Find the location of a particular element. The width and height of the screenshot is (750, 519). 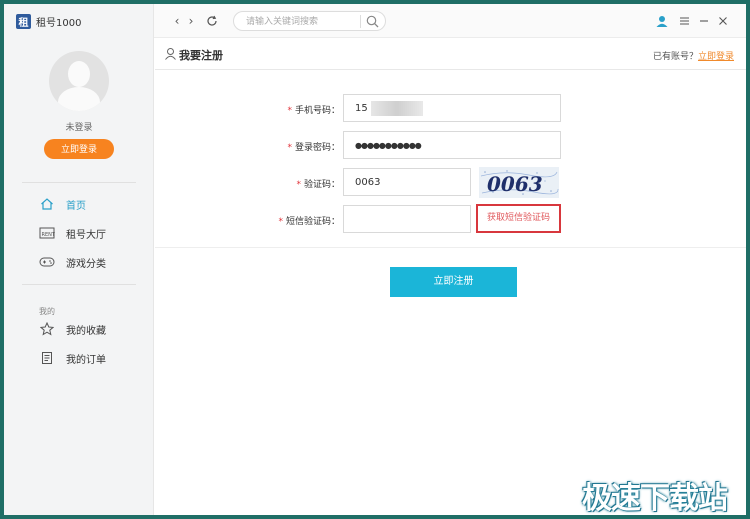

order-icon is located at coordinates (47, 358).